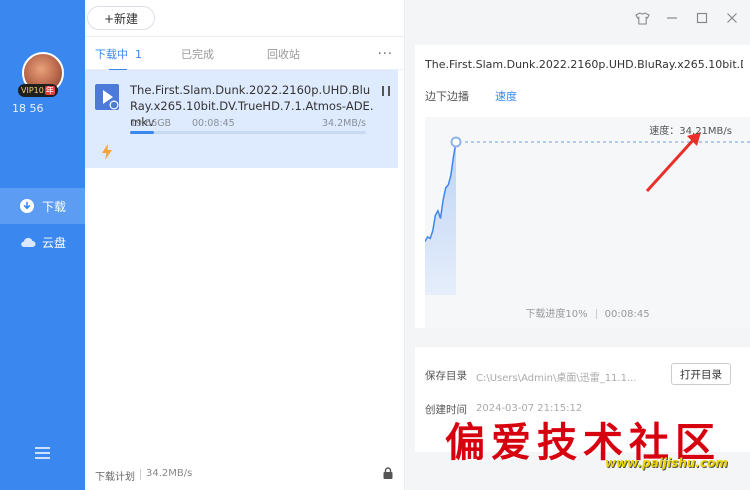 This screenshot has height=490, width=750. I want to click on task-speed: 34.2MB/s, so click(343, 123).